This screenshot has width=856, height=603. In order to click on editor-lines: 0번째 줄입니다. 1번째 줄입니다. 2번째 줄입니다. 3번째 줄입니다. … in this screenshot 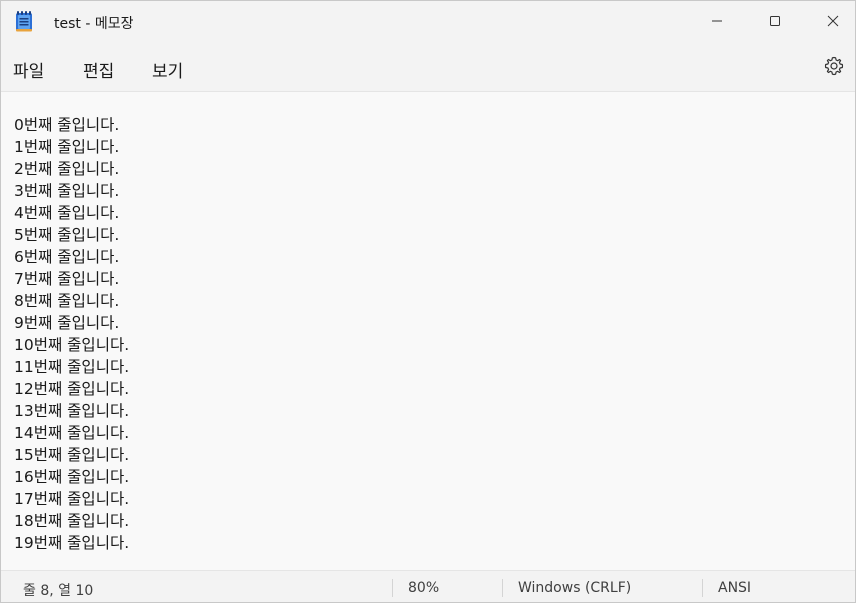, I will do `click(71, 334)`.